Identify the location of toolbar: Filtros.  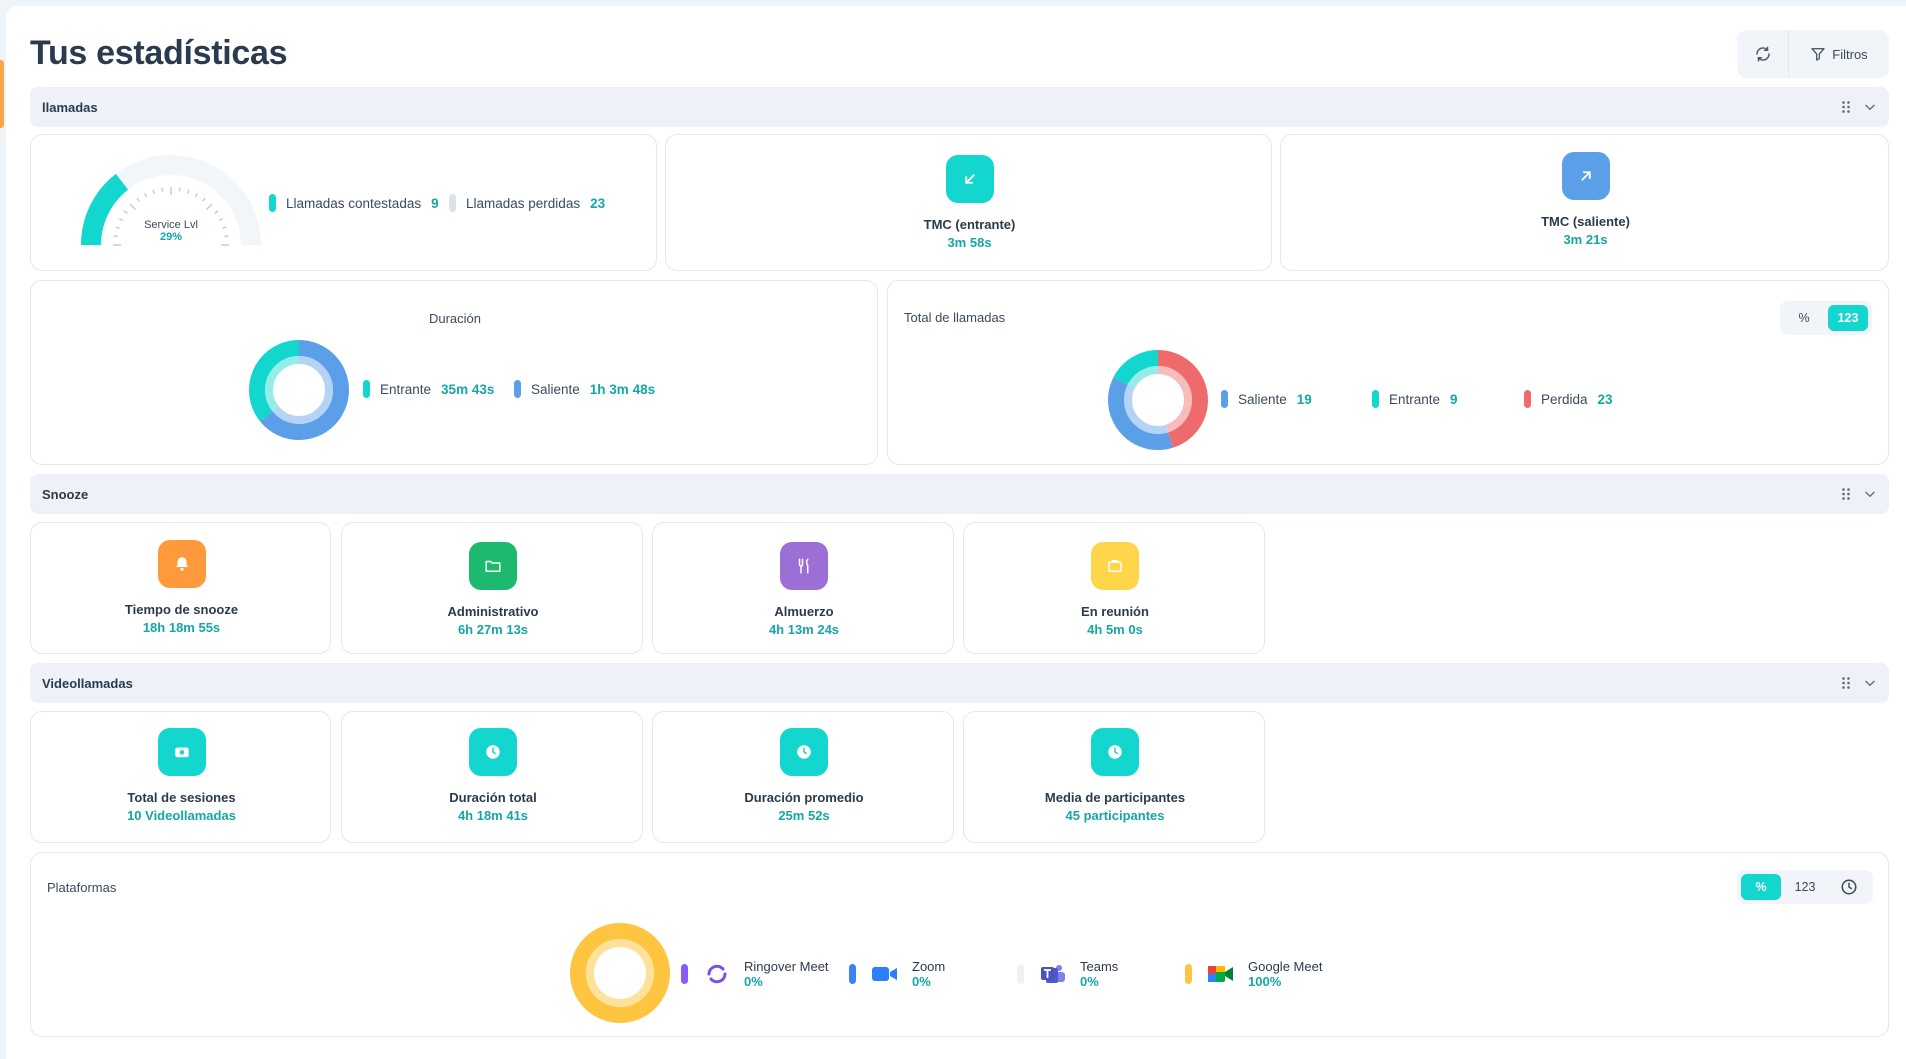
(1813, 54).